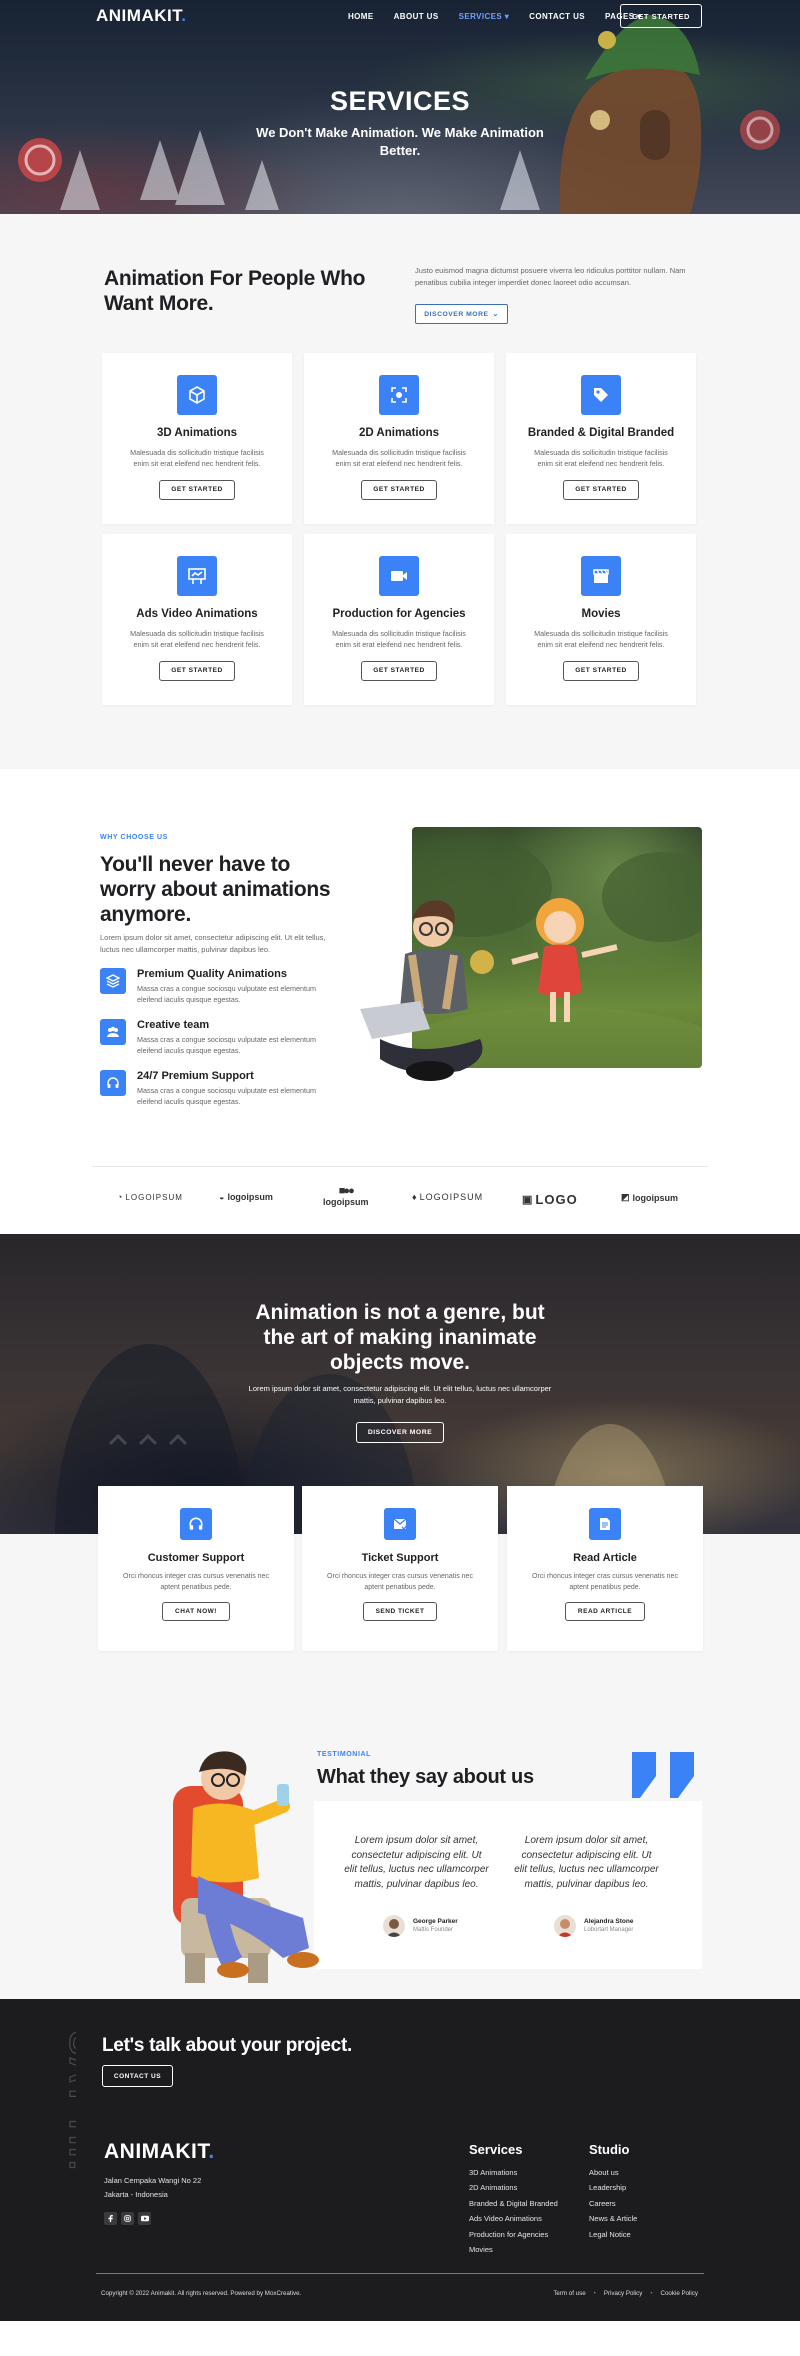 The image size is (800, 2356). What do you see at coordinates (601, 576) in the screenshot?
I see `clapperboard-icon` at bounding box center [601, 576].